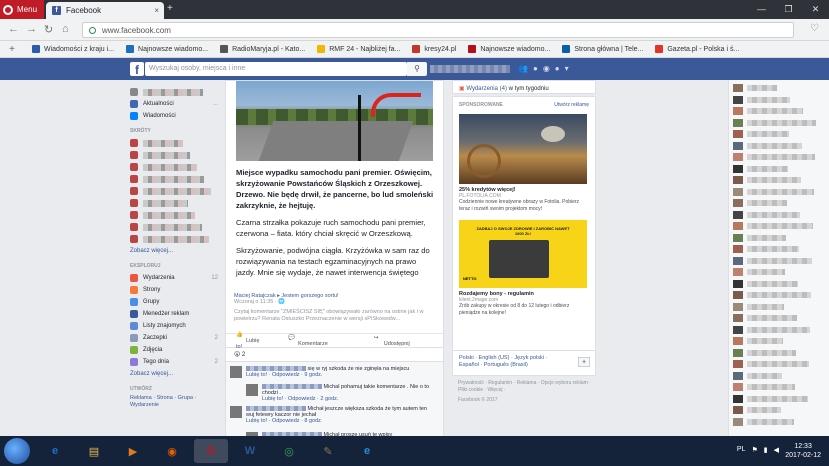 The width and height of the screenshot is (829, 466). What do you see at coordinates (250, 451) in the screenshot?
I see `taskbar-word-icon: W` at bounding box center [250, 451].